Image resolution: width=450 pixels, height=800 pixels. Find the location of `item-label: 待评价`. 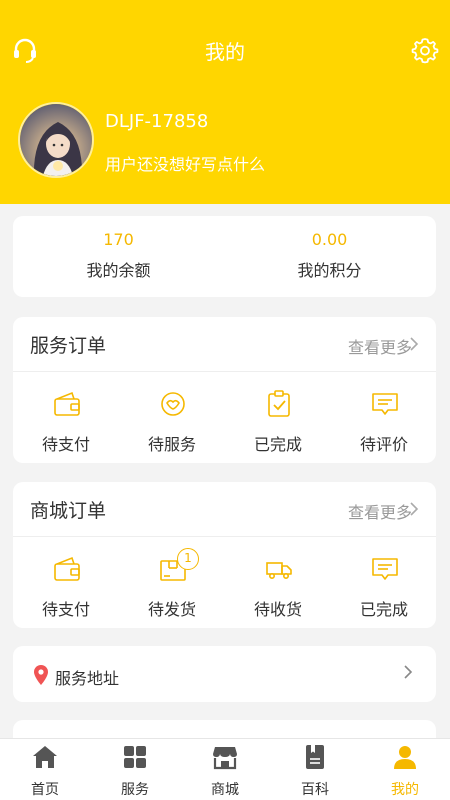

item-label: 待评价 is located at coordinates (383, 444).